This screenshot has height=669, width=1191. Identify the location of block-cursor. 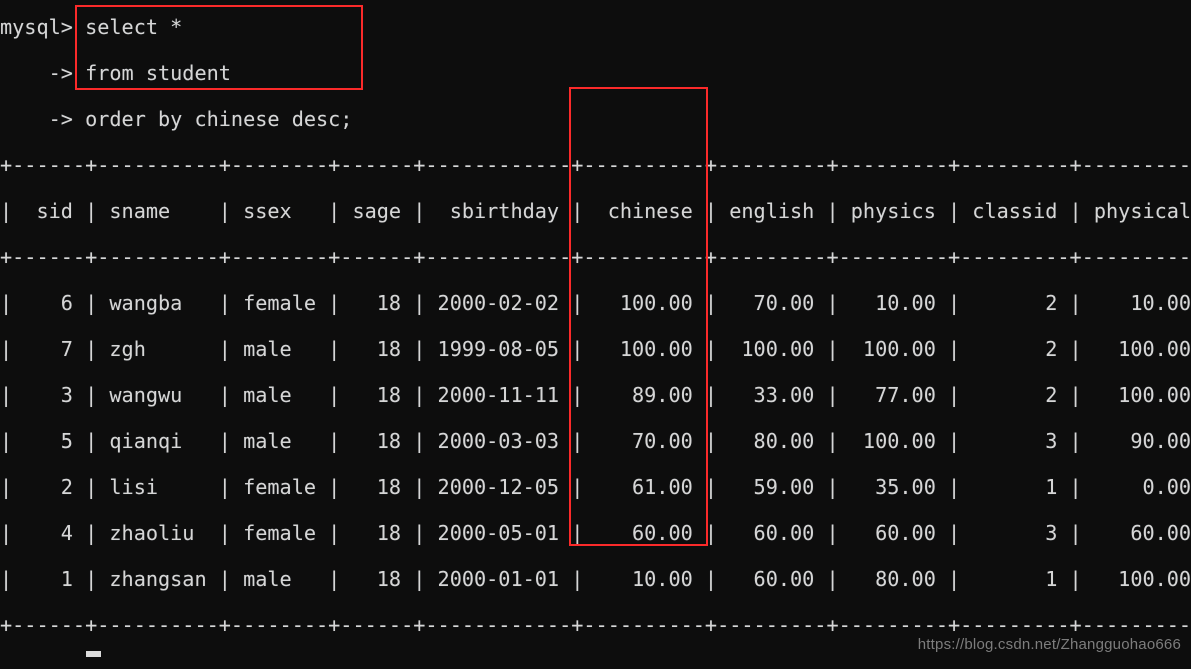
(93, 654).